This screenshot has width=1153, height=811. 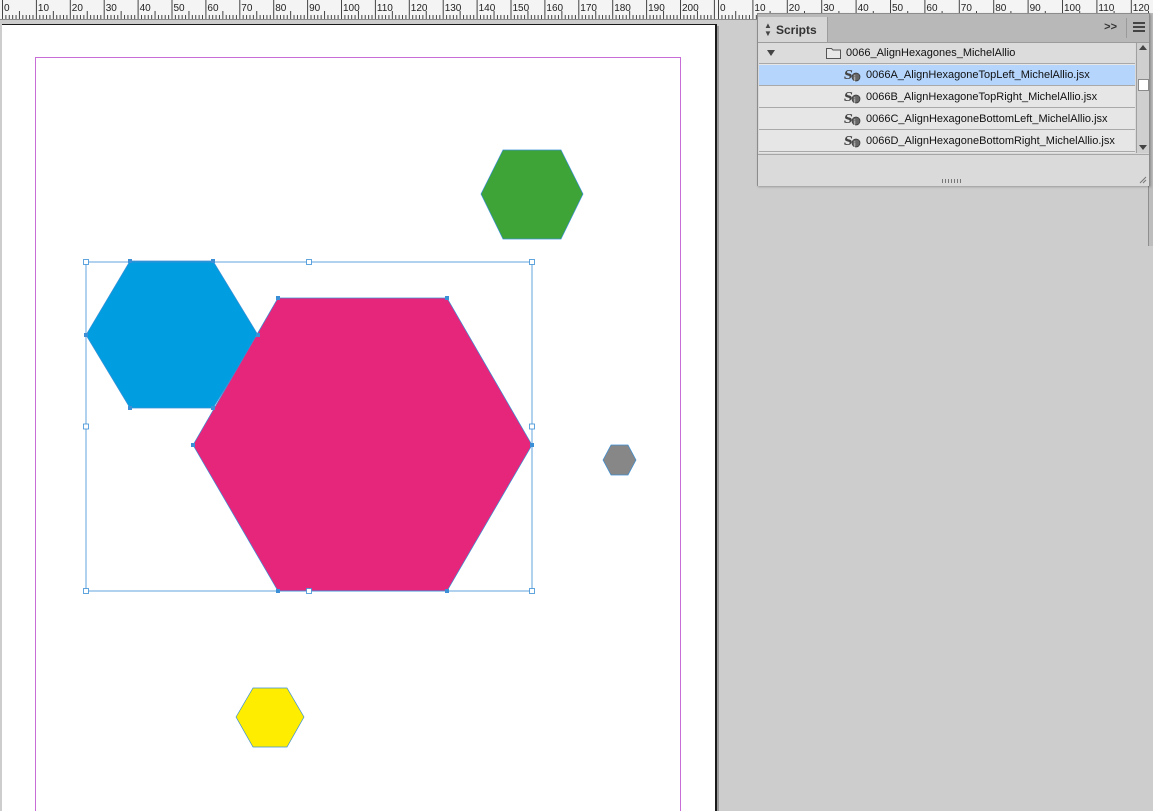 I want to click on ruler-label: 180, so click(x=622, y=8).